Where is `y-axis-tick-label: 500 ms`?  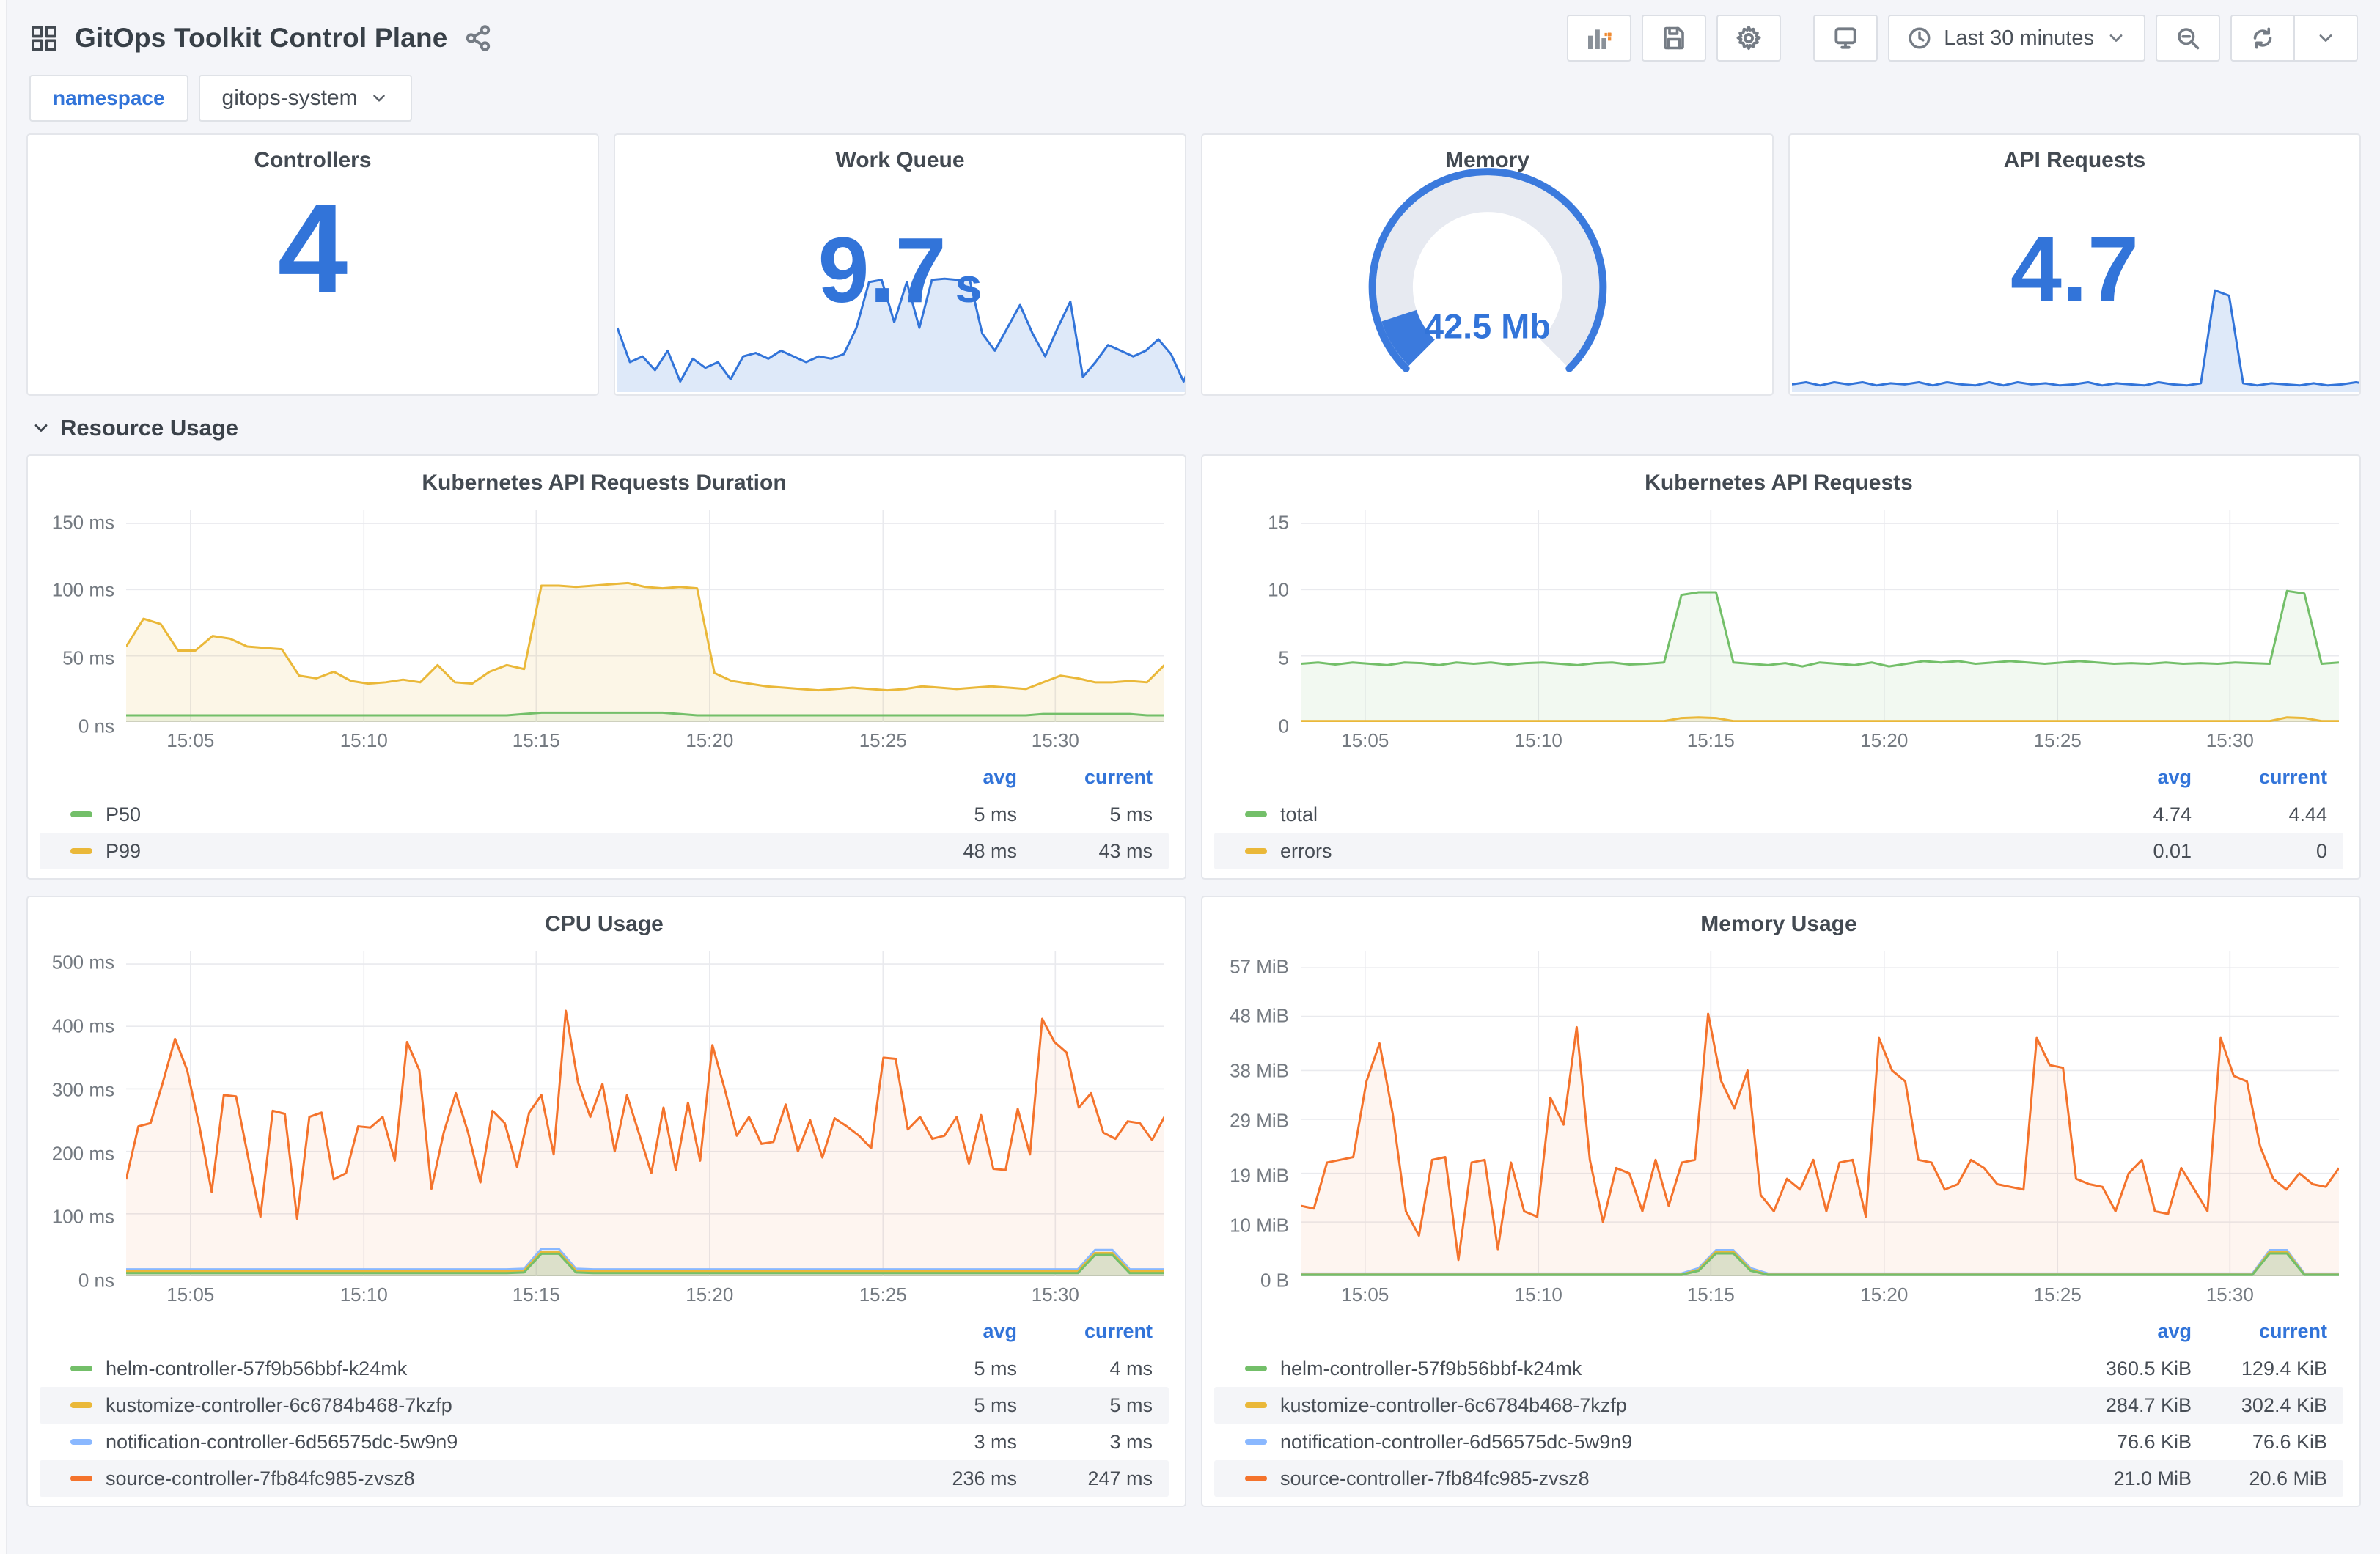
y-axis-tick-label: 500 ms is located at coordinates (82, 962).